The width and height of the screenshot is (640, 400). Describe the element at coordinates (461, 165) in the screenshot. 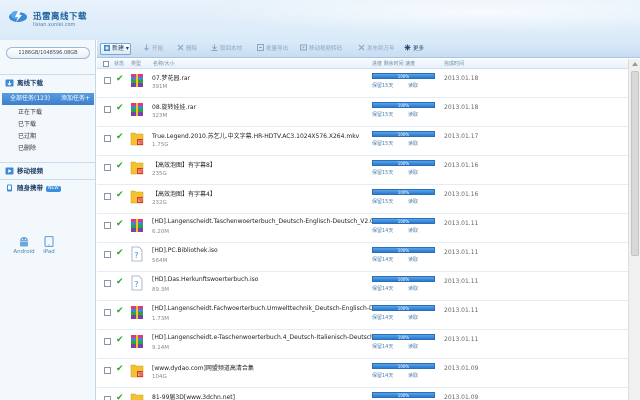

I see `completed-date: 2013.01.16` at that location.